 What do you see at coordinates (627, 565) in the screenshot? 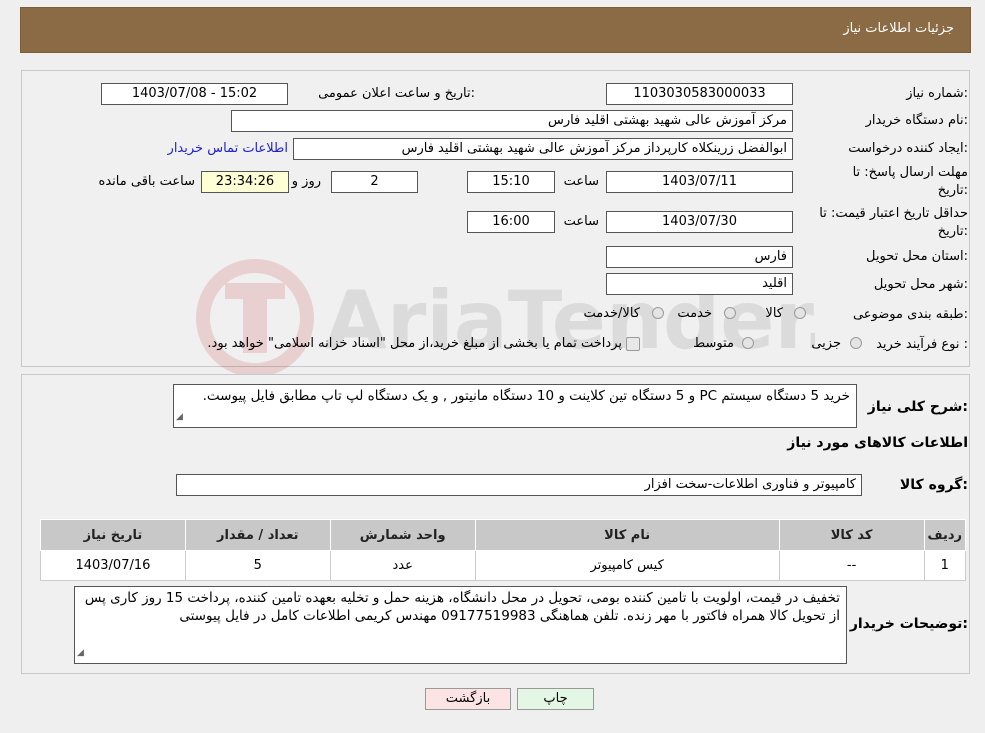
I see `cell-item-name: کیس کامپیوتر` at bounding box center [627, 565].